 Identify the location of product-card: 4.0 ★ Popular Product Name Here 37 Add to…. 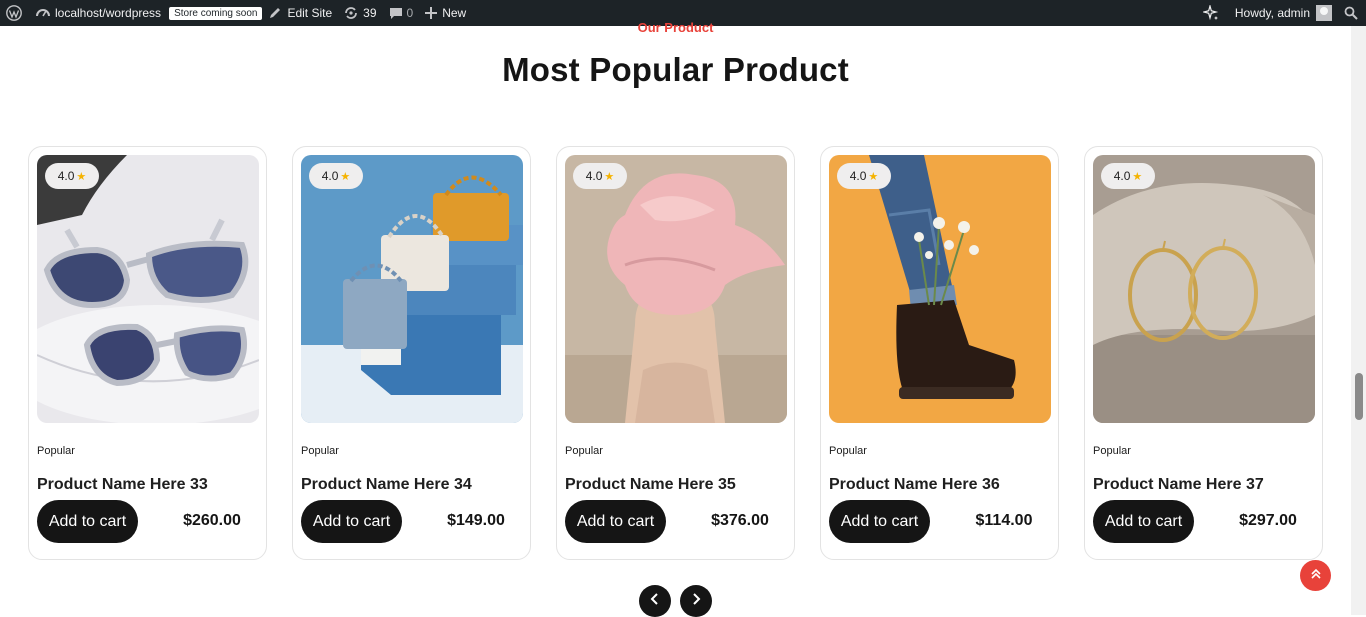
(1203, 353).